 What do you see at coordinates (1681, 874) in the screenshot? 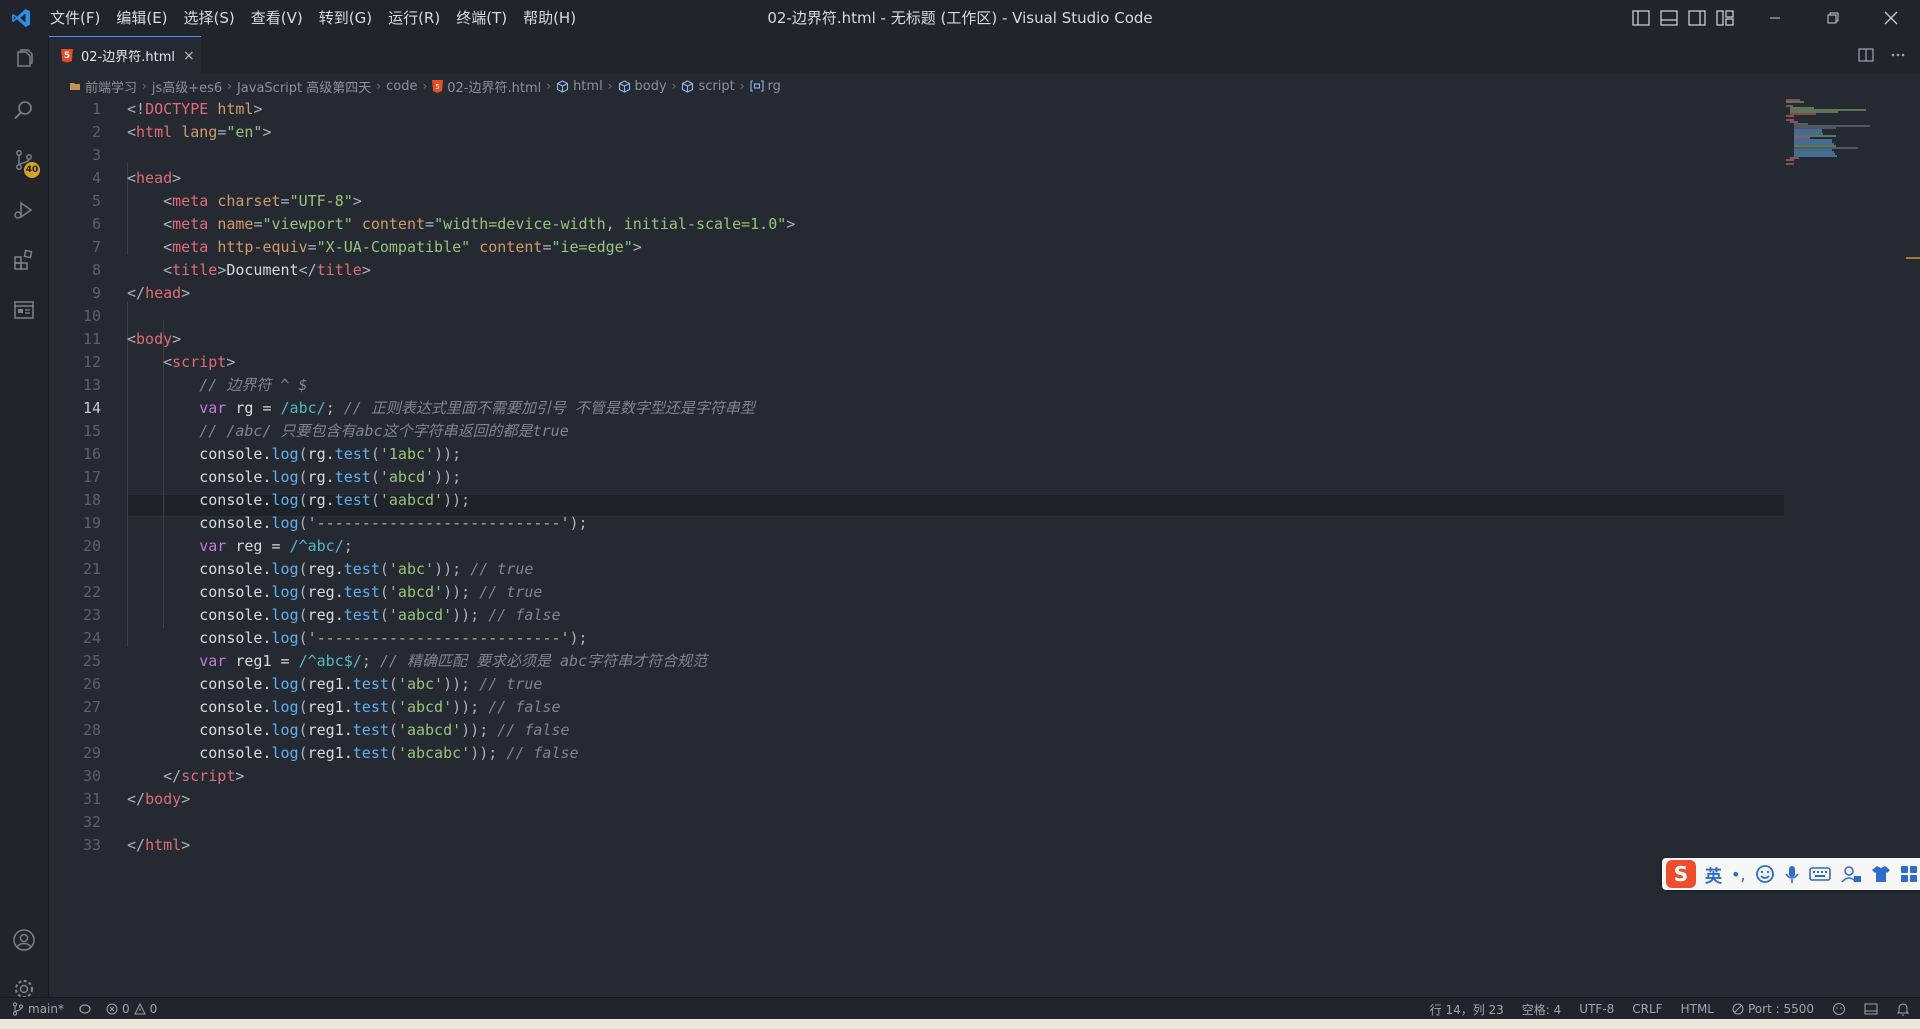
I see `sogou-logo-icon: S` at bounding box center [1681, 874].